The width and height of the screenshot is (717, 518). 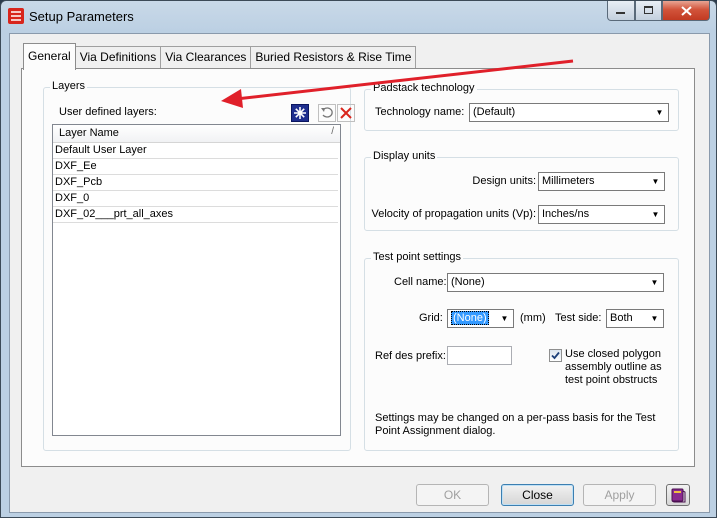 I want to click on tab-general: General, so click(x=49, y=56).